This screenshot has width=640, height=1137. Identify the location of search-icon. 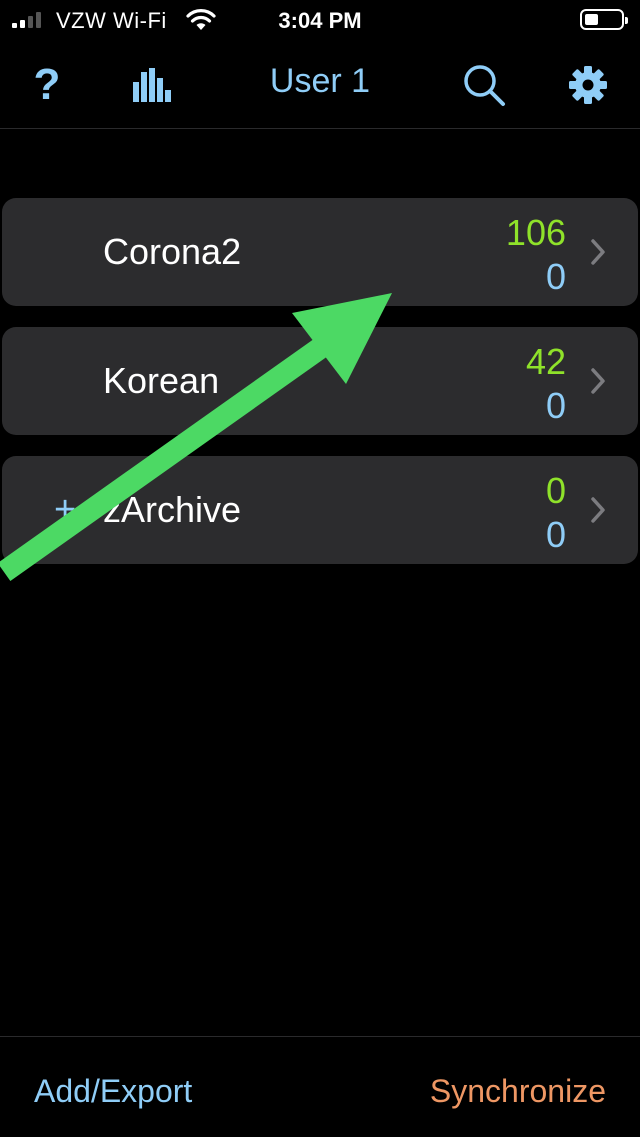
(484, 85).